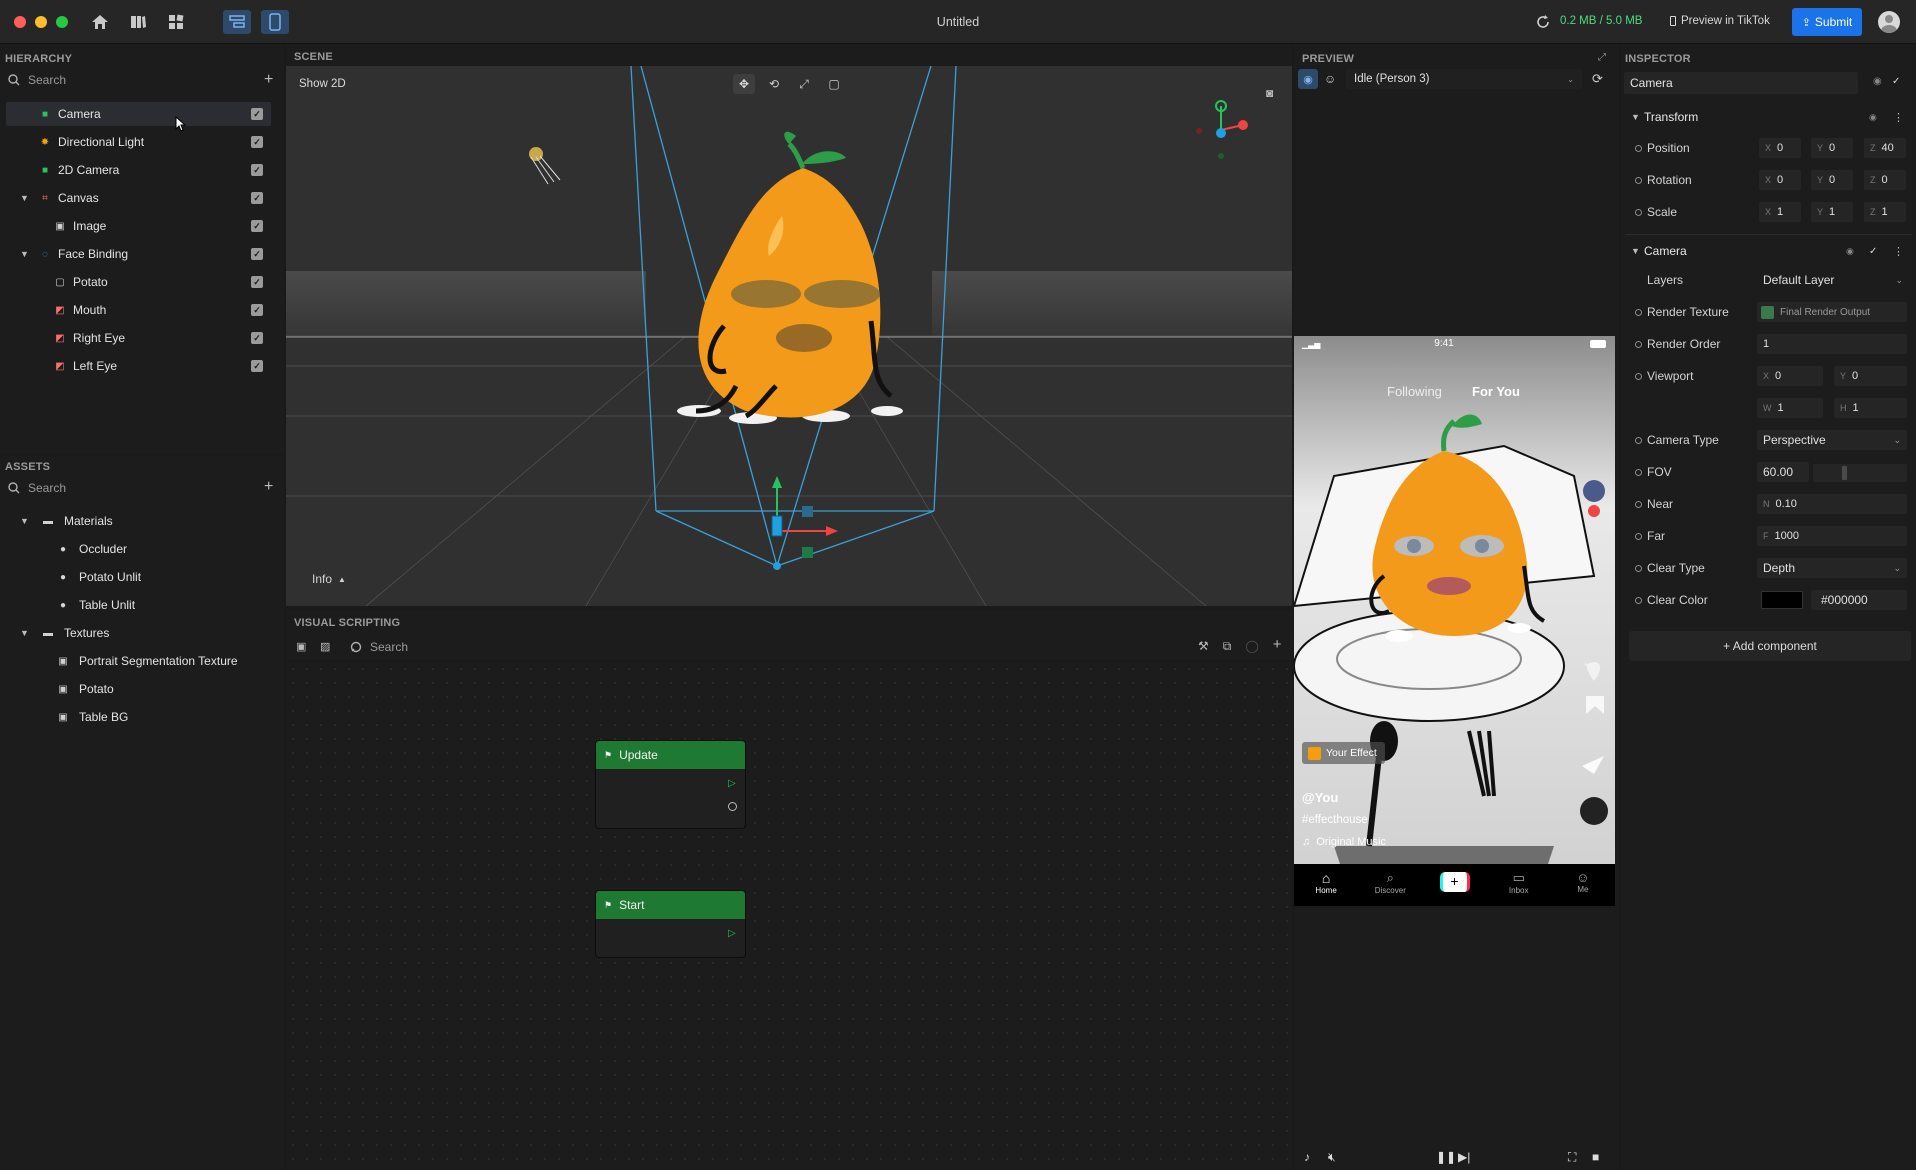  I want to click on visual-scripting-search: Search, so click(379, 647).